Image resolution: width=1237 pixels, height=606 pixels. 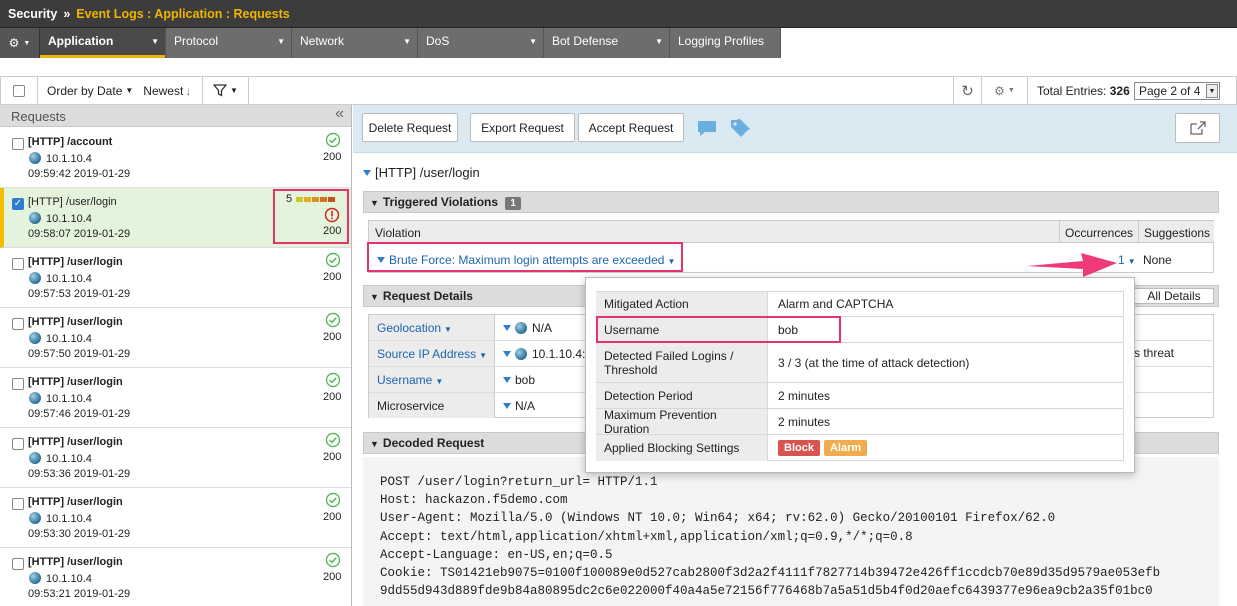 I want to click on refresh-button: ↻, so click(x=967, y=90).